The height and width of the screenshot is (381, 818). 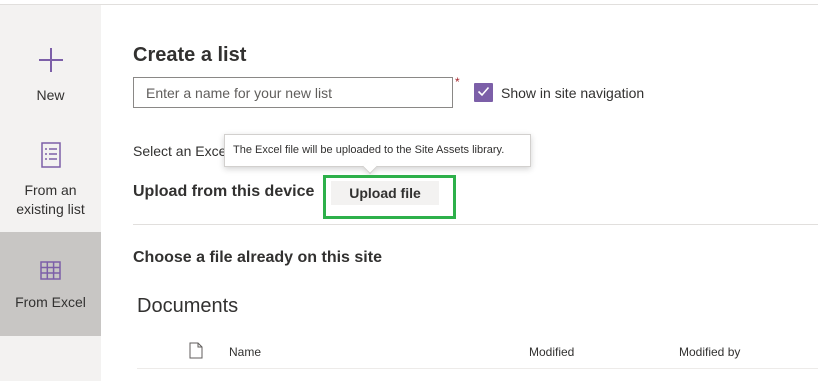 I want to click on column-header-name: Name, so click(x=245, y=352).